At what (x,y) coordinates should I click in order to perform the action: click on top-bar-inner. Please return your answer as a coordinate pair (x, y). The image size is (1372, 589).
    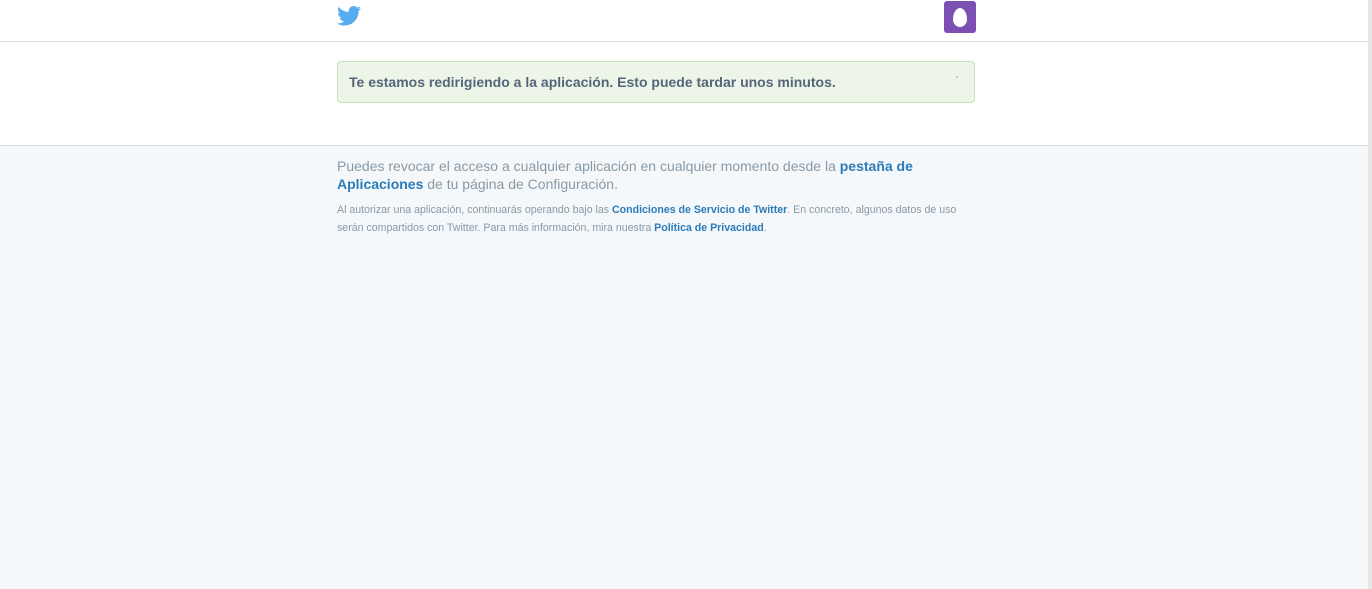
    Looking at the image, I should click on (657, 20).